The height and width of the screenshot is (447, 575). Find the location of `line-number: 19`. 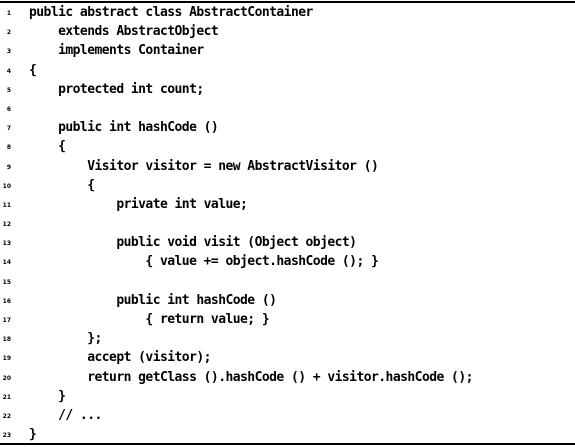

line-number: 19 is located at coordinates (6, 359).